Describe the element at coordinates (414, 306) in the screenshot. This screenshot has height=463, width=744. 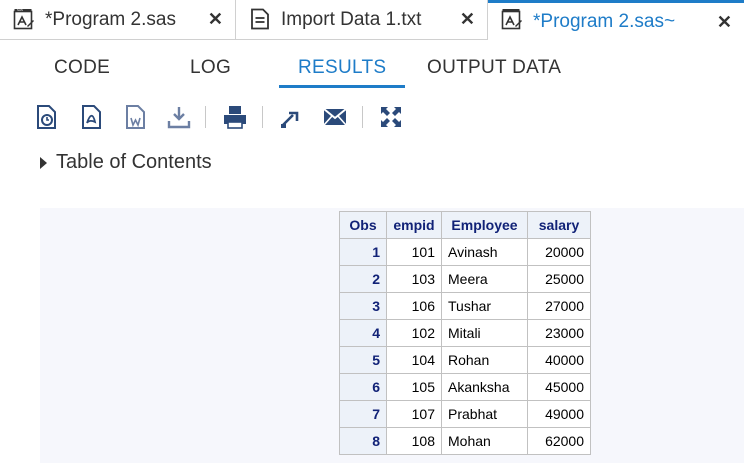
I see `empid-cell: 106` at that location.